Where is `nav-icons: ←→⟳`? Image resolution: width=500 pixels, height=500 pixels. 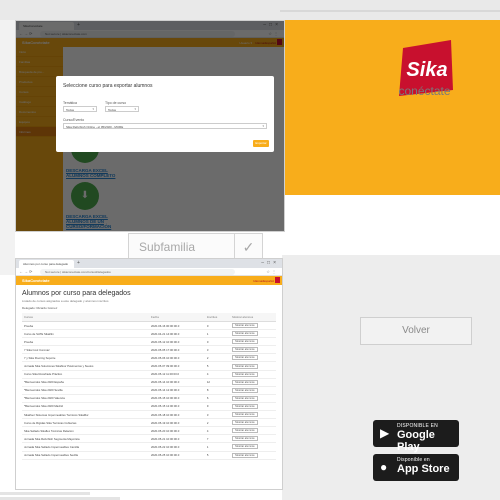
nav-icons: ←→⟳ is located at coordinates (26, 271).